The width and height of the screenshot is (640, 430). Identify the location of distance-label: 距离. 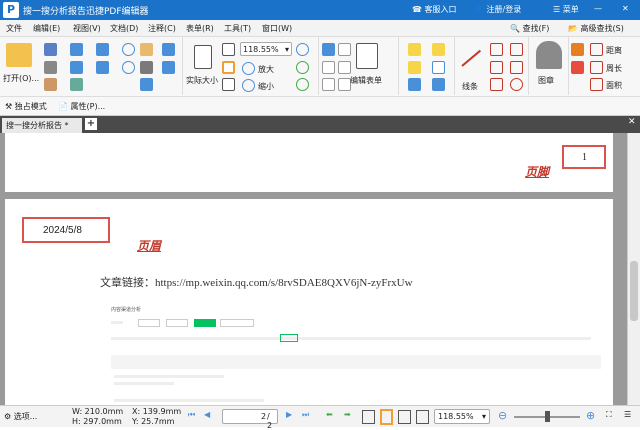
(614, 50).